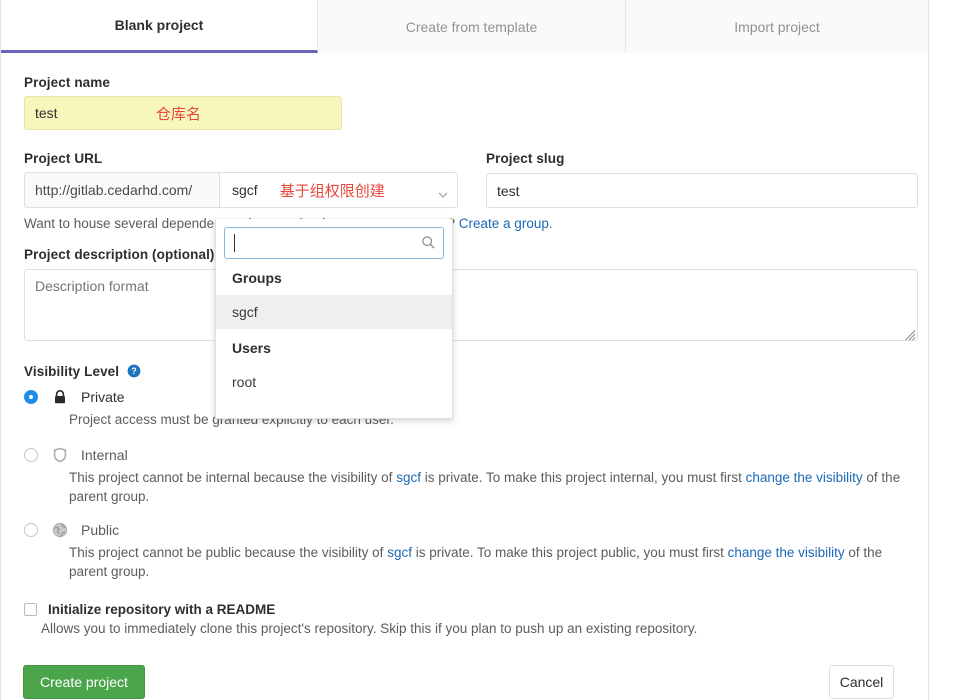  I want to click on tab-import-project: Import project, so click(777, 26).